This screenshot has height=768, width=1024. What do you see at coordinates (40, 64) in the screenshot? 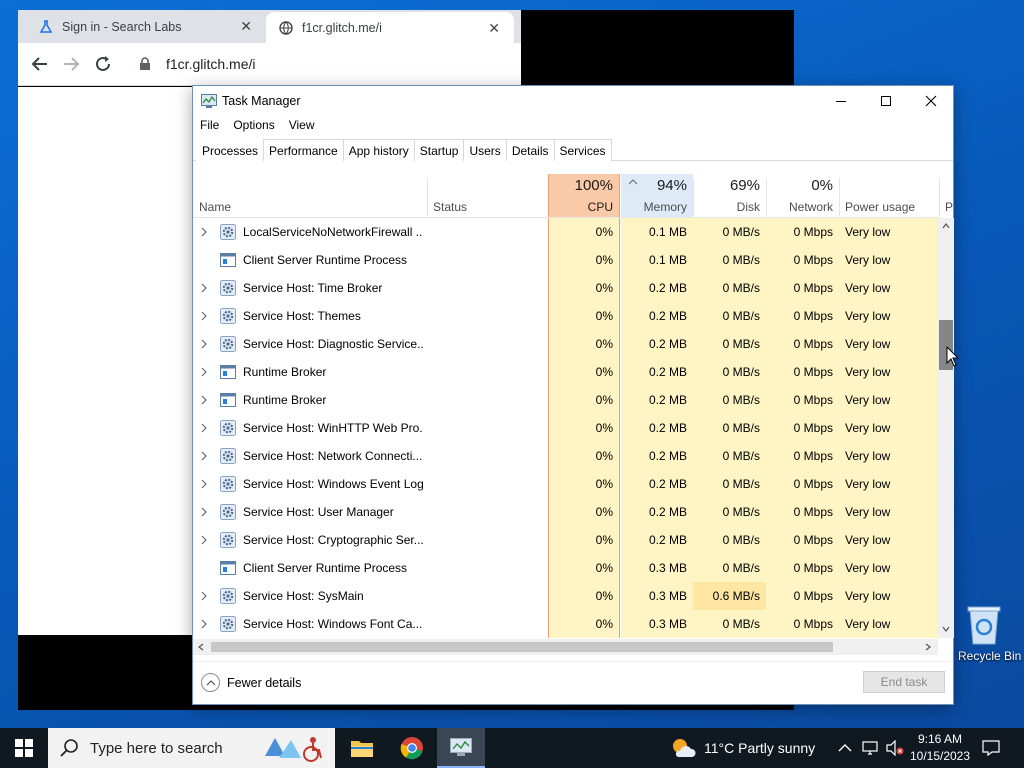
I see `back-icon` at bounding box center [40, 64].